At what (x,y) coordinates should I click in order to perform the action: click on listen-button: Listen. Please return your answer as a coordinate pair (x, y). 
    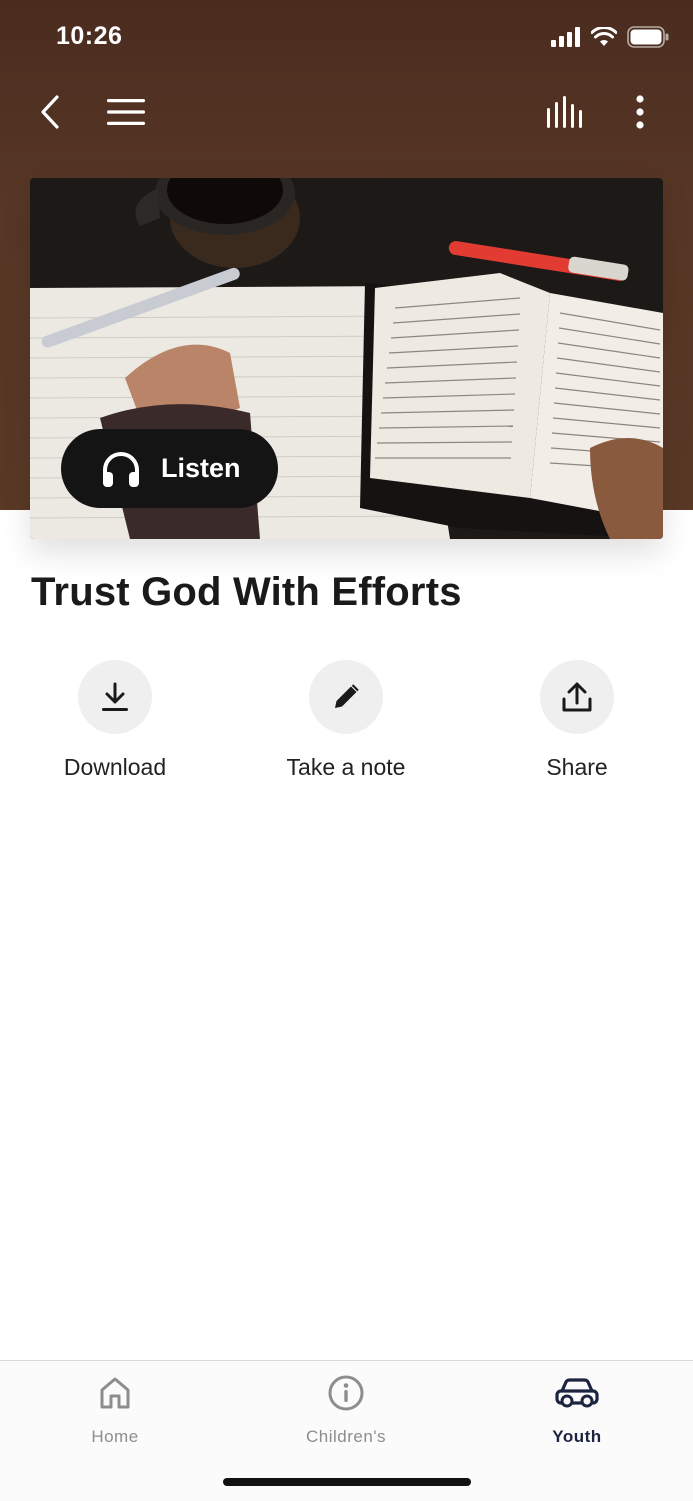
    Looking at the image, I should click on (169, 468).